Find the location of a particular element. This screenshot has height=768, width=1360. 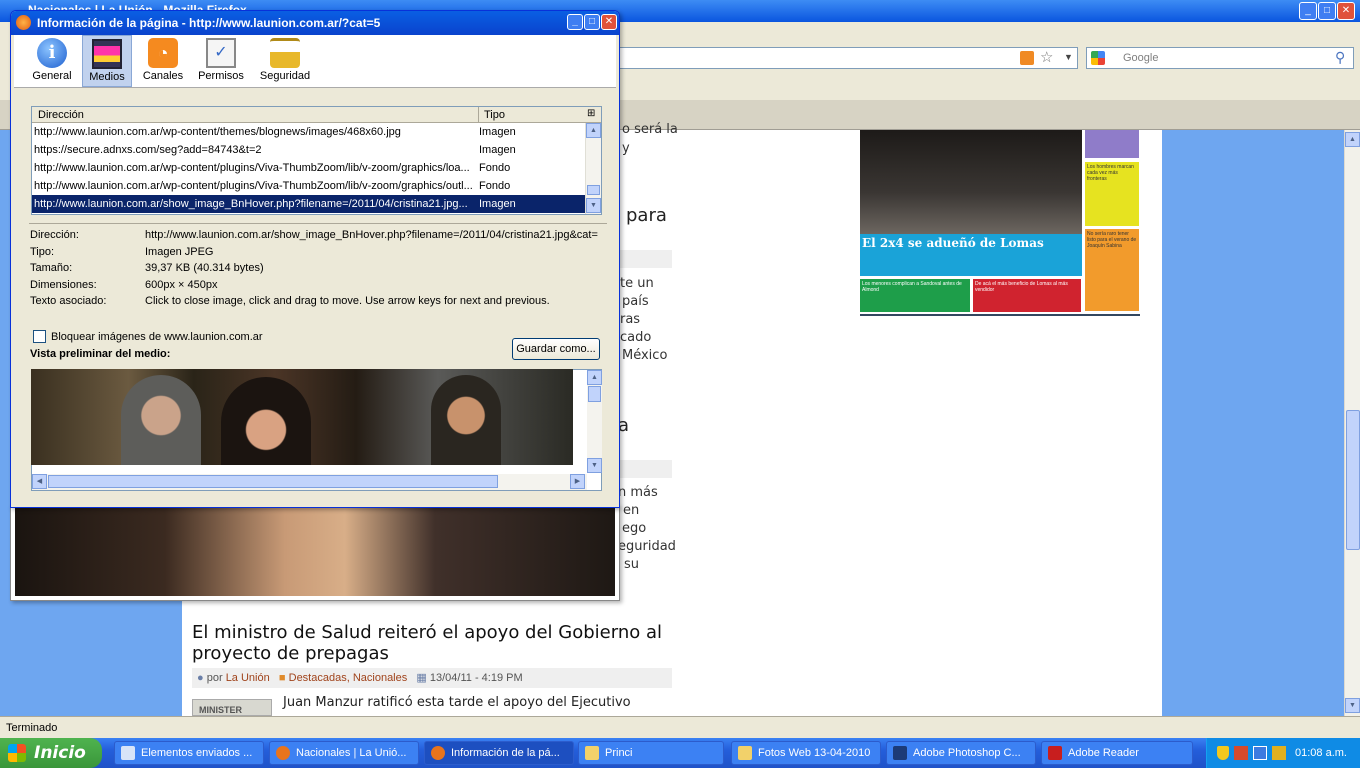

network-icon is located at coordinates (1260, 753).